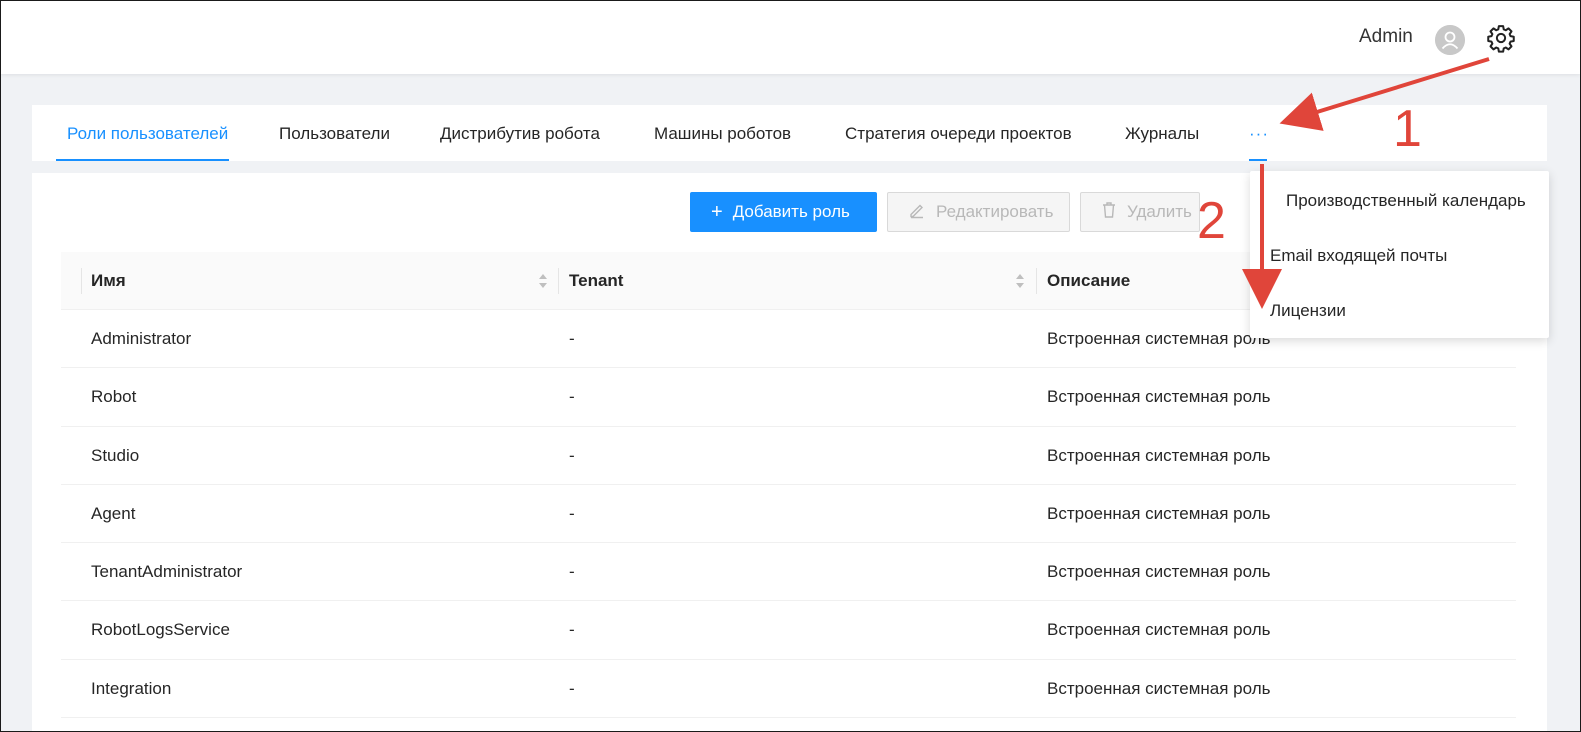 This screenshot has height=732, width=1581. What do you see at coordinates (788, 456) in the screenshot?
I see `table-row: Studio - Встроенная системная роль` at bounding box center [788, 456].